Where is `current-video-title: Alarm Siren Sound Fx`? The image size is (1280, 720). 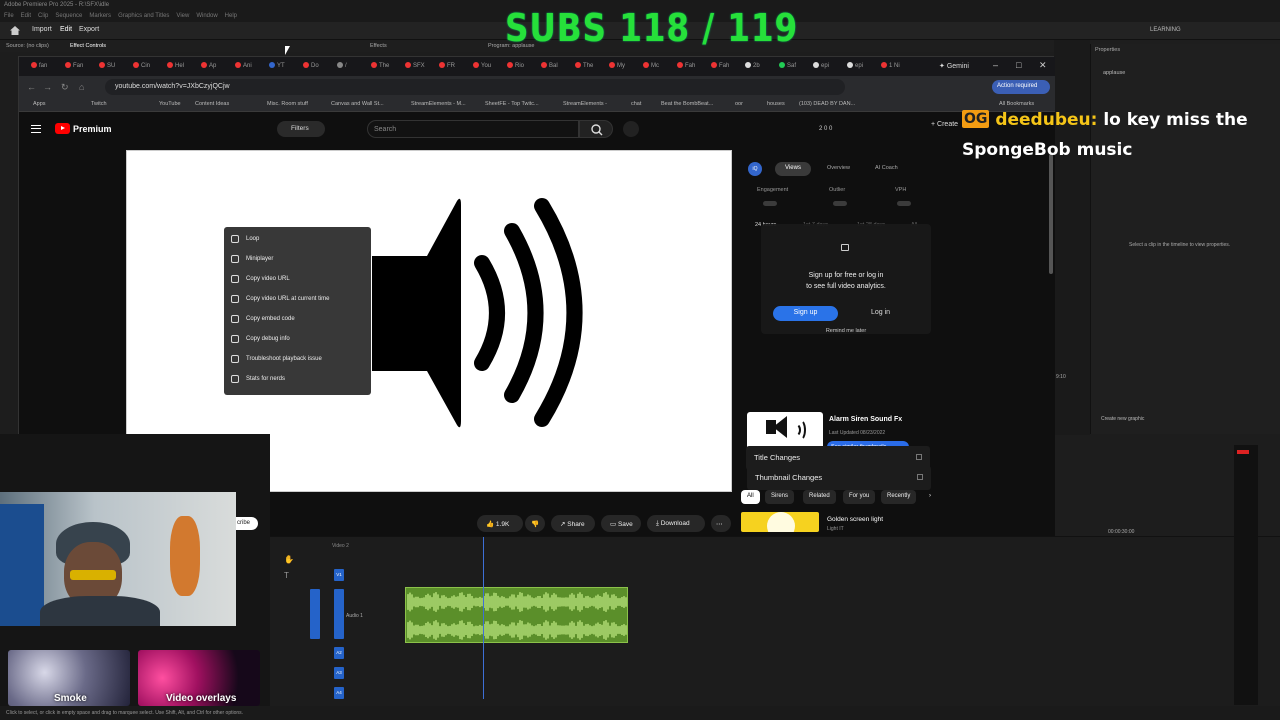 current-video-title: Alarm Siren Sound Fx is located at coordinates (865, 419).